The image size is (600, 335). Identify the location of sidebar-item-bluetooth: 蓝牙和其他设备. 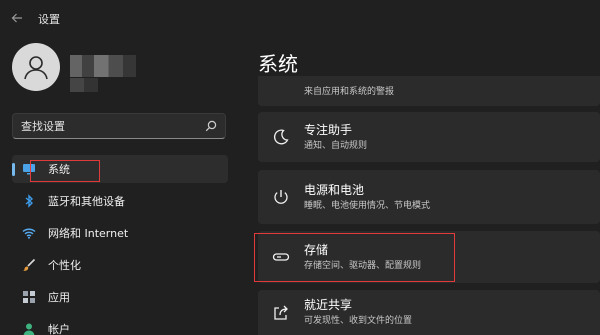
(120, 201).